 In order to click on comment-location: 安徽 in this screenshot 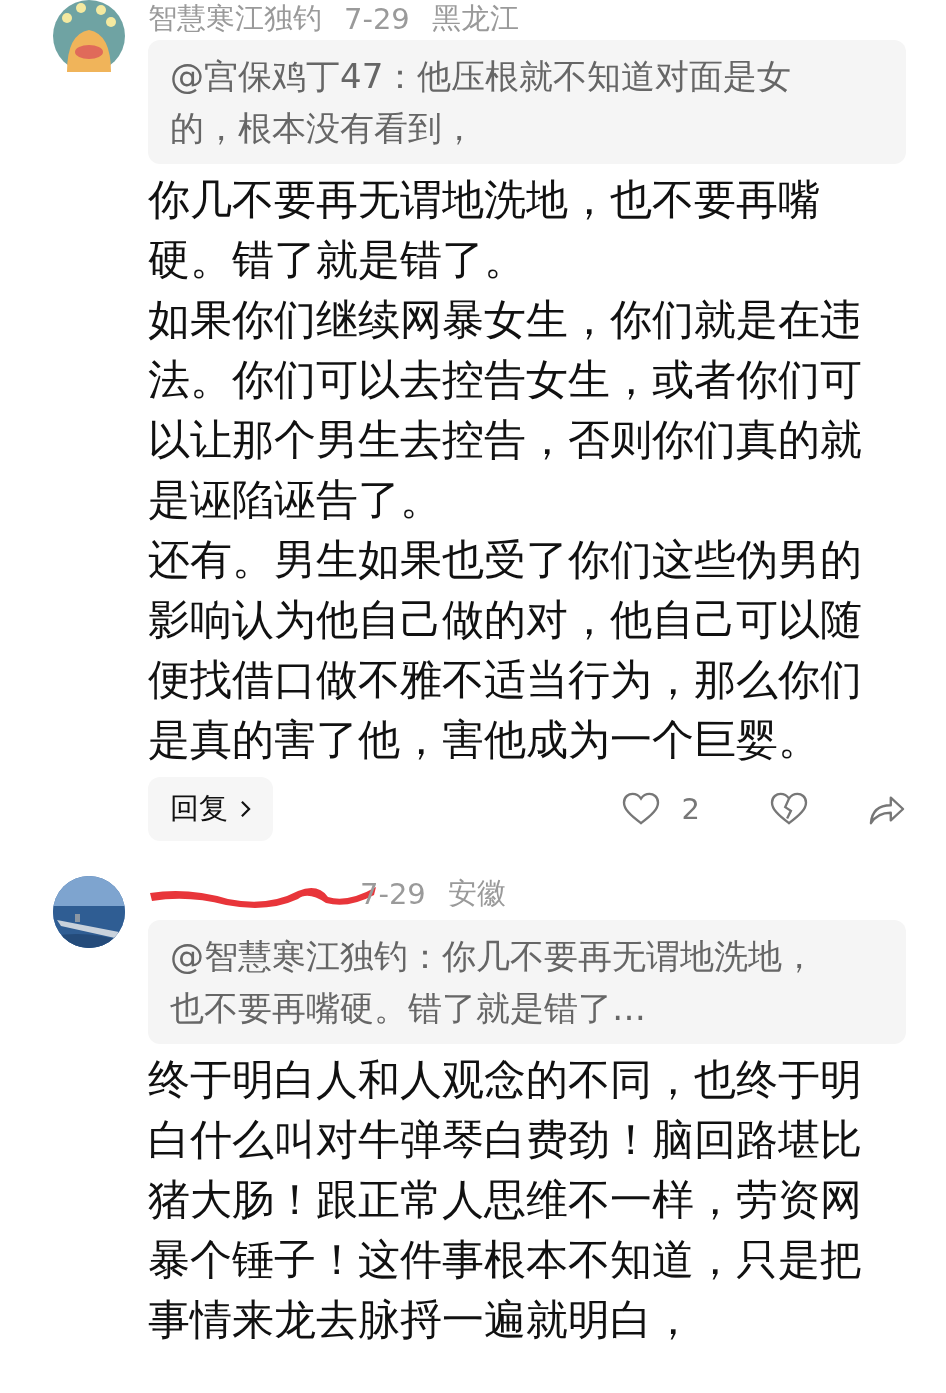, I will do `click(476, 893)`.